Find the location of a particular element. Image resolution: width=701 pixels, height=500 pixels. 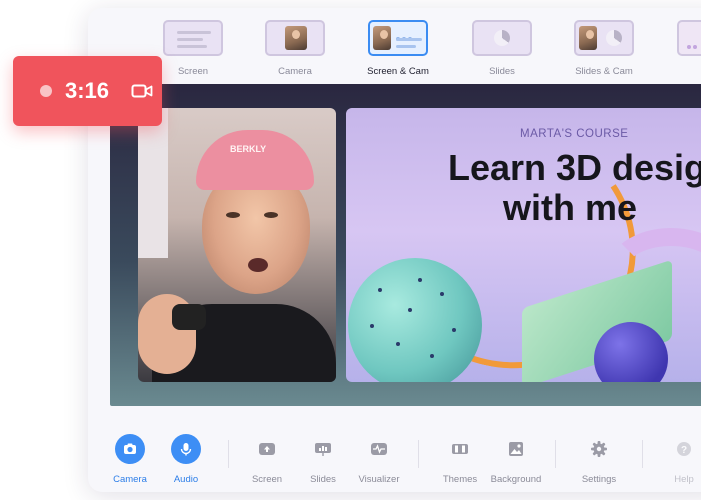

layout-slides: Slides is located at coordinates (502, 48).